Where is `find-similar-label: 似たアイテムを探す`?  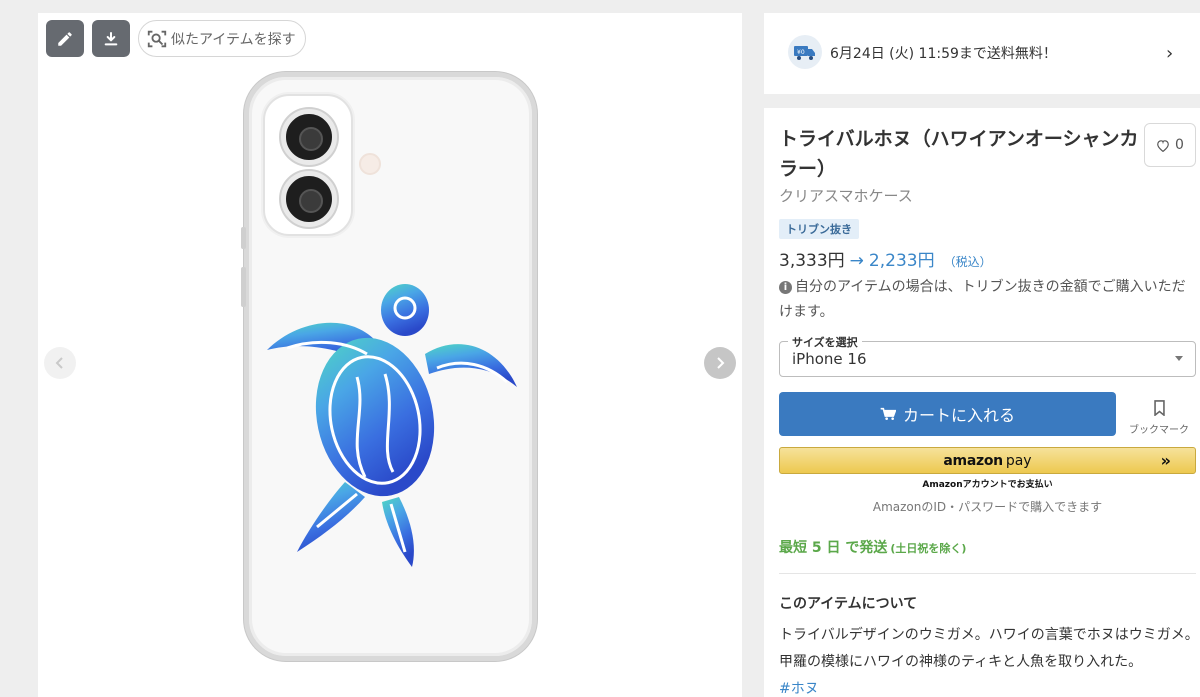 find-similar-label: 似たアイテムを探す is located at coordinates (233, 39).